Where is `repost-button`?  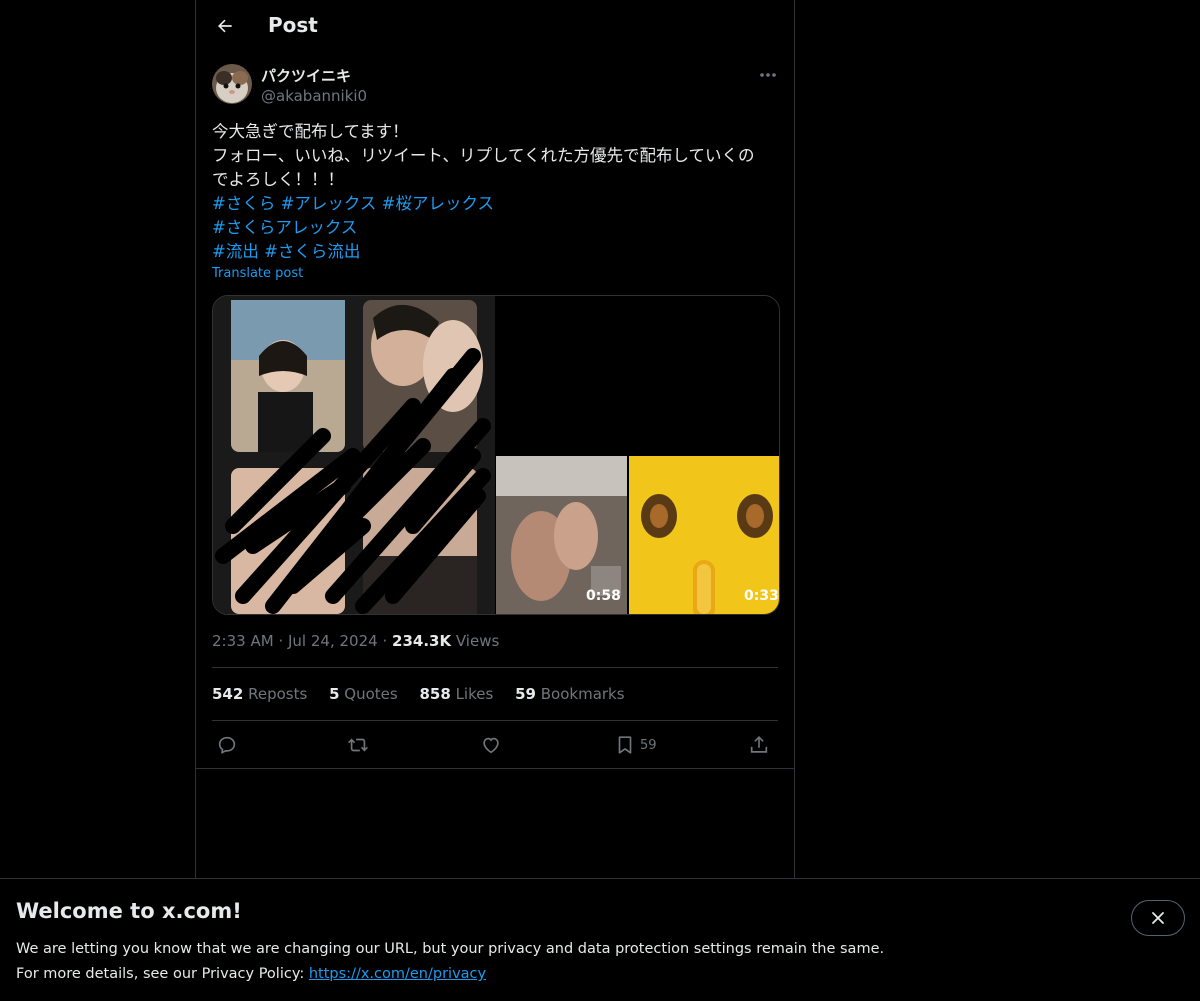 repost-button is located at coordinates (358, 745).